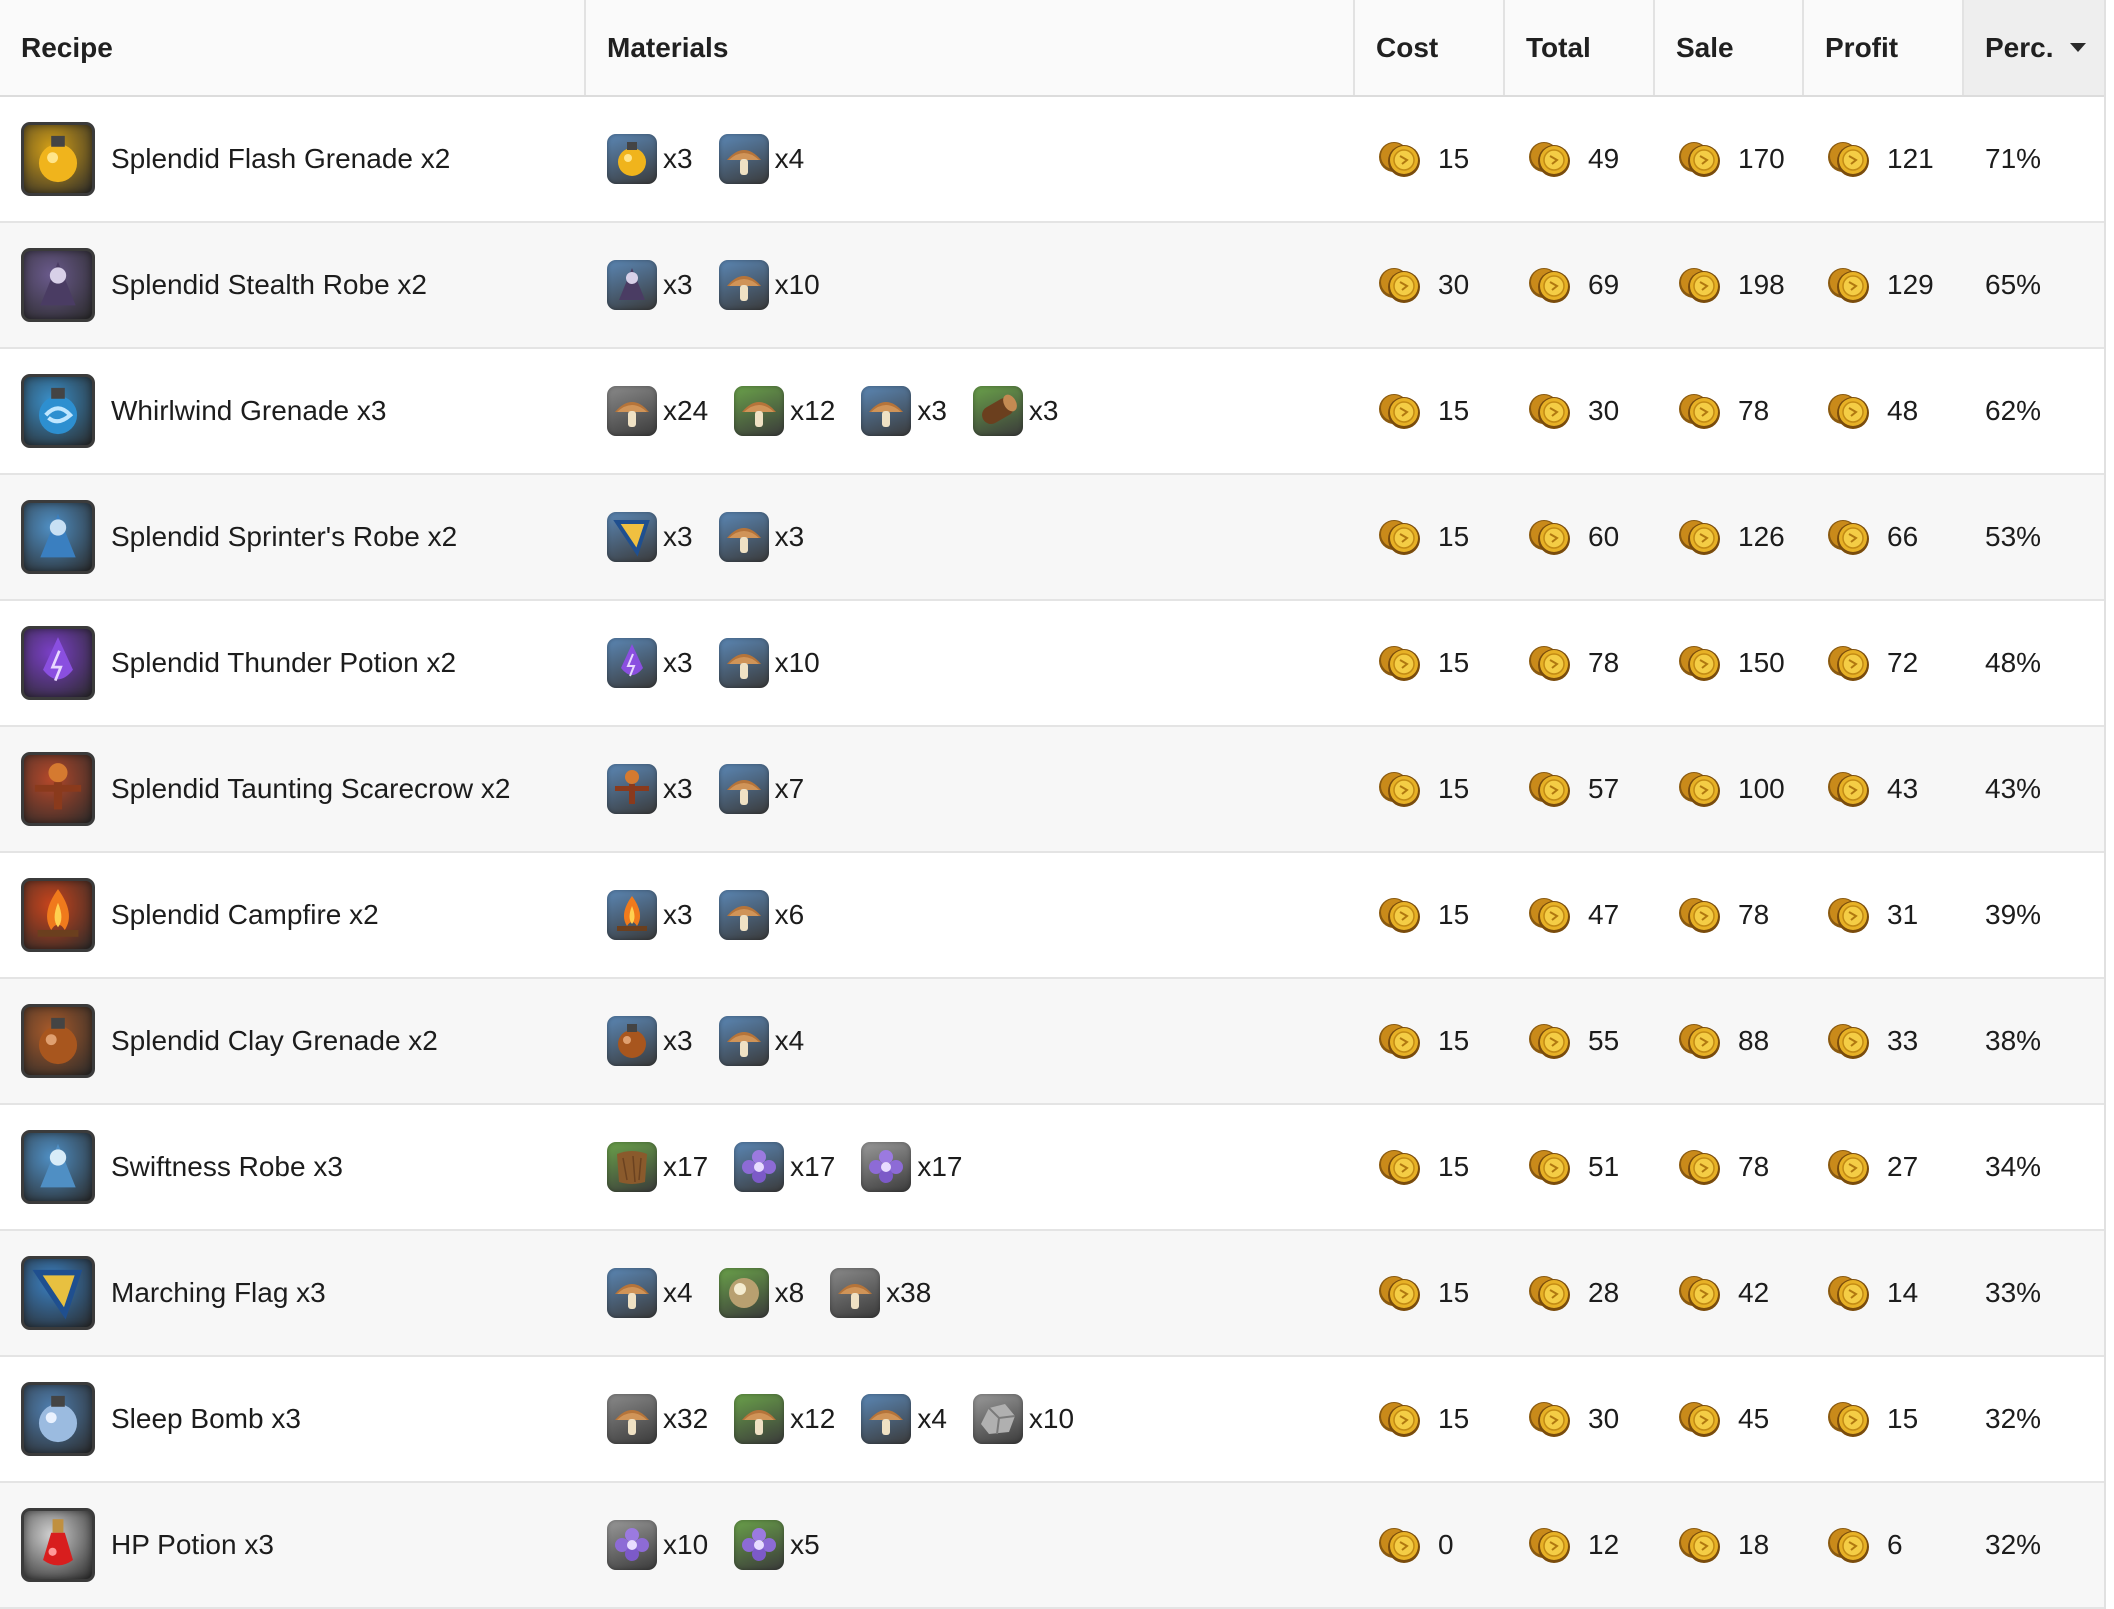 This screenshot has width=2114, height=1609. I want to click on total-cell: 47, so click(1580, 915).